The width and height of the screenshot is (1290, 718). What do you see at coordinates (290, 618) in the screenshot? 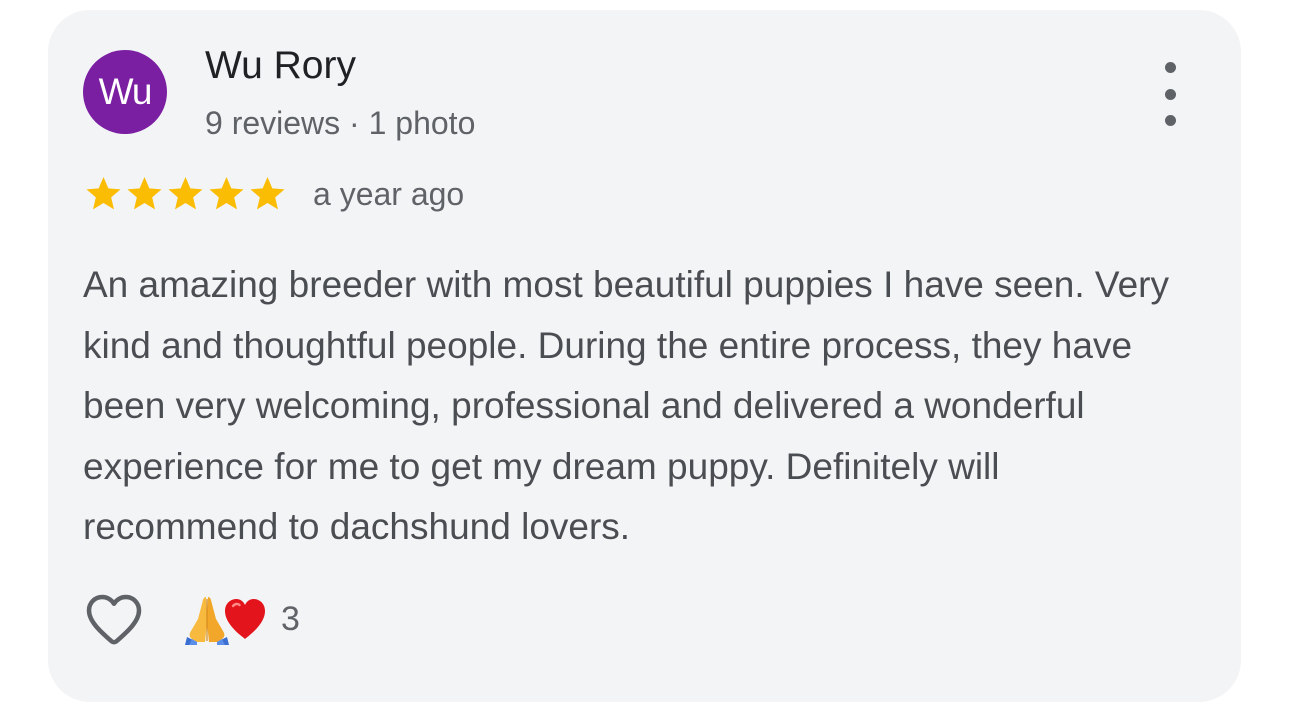
I see `reaction-count: 3` at bounding box center [290, 618].